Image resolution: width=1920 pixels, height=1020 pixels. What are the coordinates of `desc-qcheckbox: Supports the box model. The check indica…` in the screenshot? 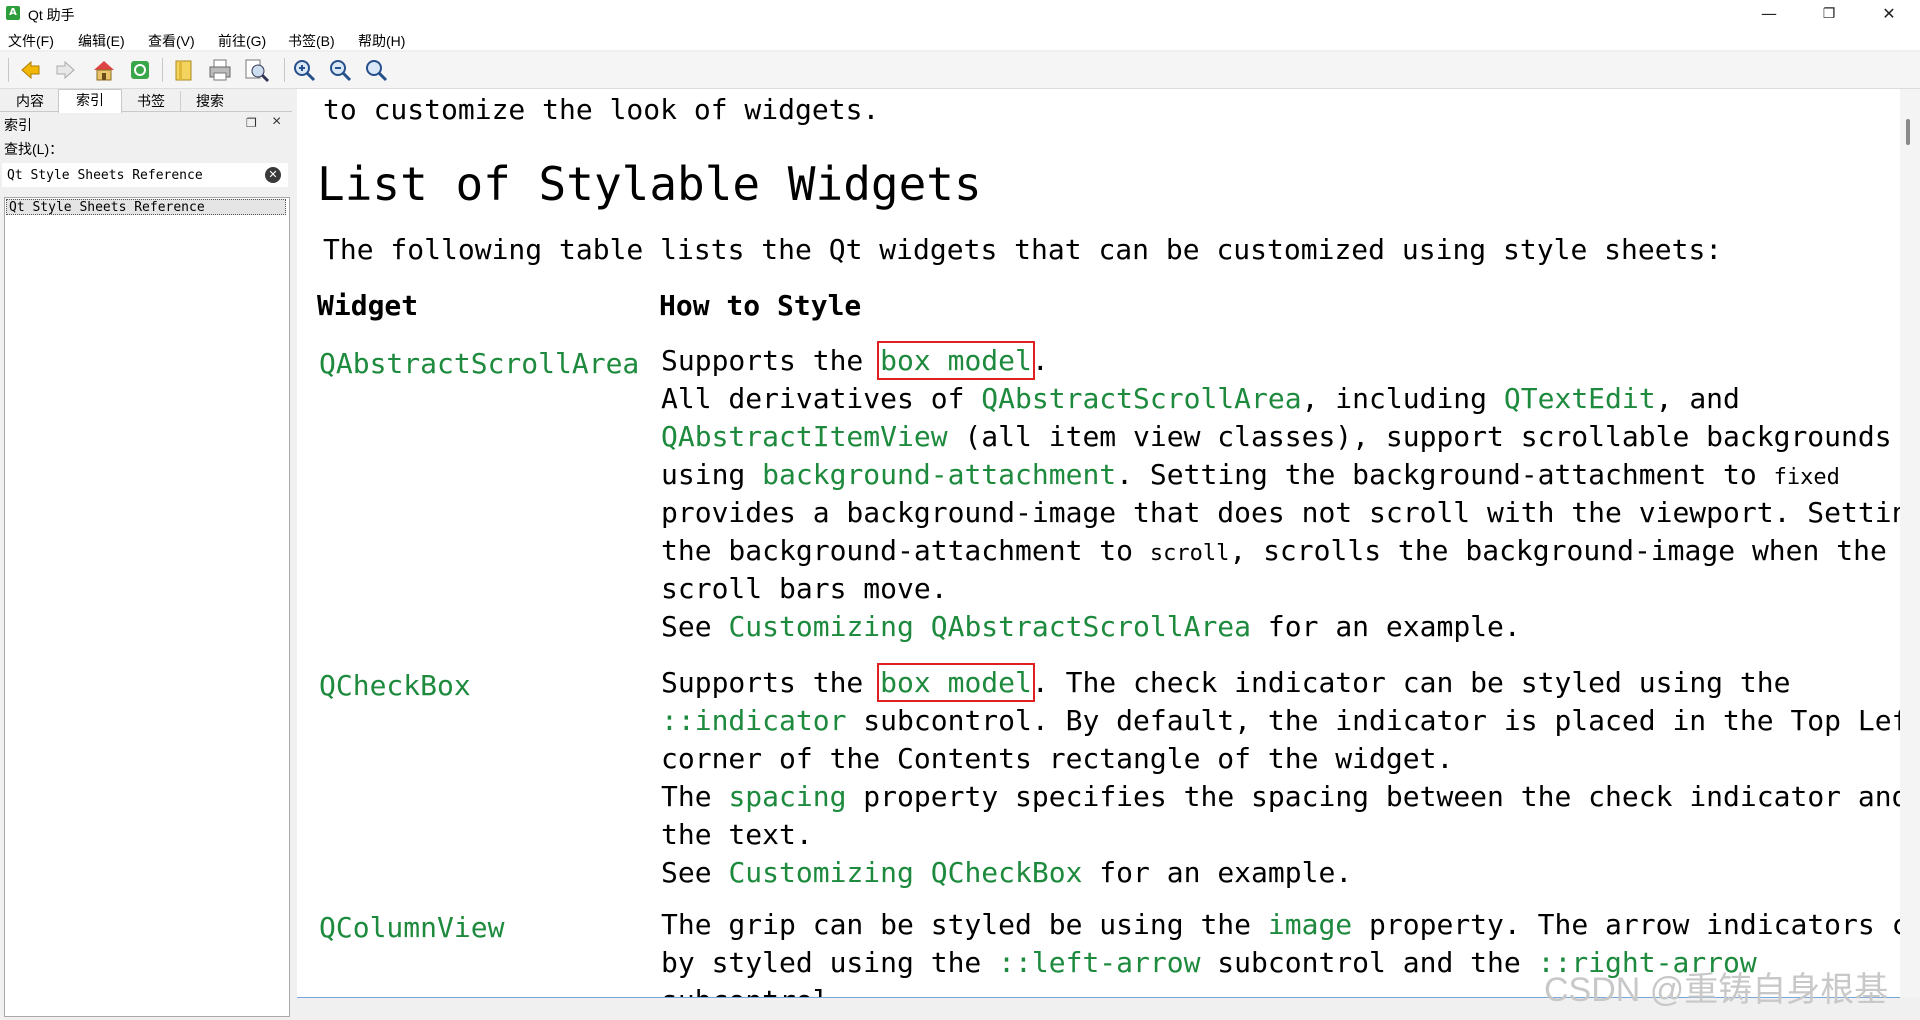 It's located at (1280, 777).